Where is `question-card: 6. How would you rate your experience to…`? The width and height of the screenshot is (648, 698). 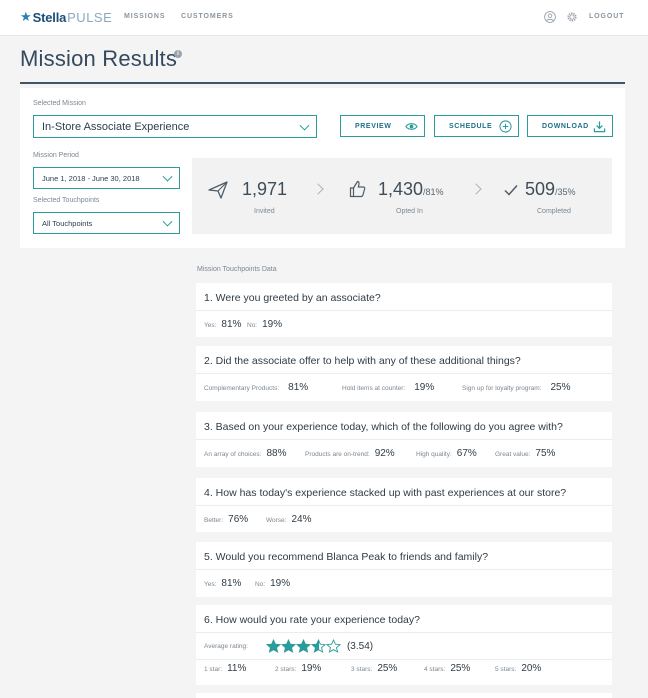 question-card: 6. How would you rate your experience to… is located at coordinates (404, 645).